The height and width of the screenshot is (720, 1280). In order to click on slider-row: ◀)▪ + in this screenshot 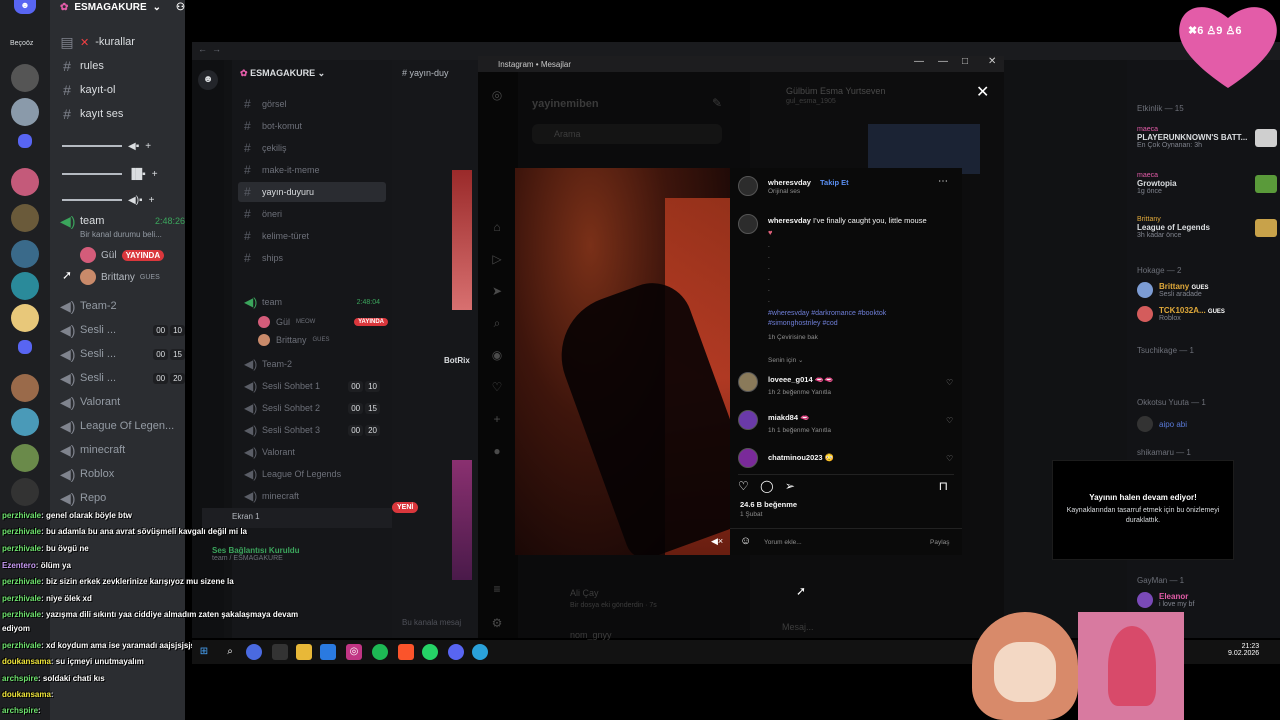, I will do `click(108, 200)`.